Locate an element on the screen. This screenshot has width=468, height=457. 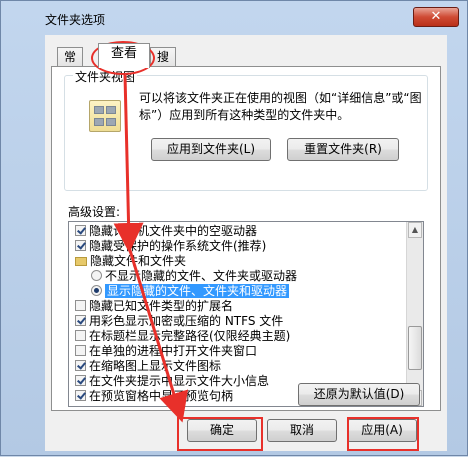
annotation-arrows is located at coordinates (151, 248).